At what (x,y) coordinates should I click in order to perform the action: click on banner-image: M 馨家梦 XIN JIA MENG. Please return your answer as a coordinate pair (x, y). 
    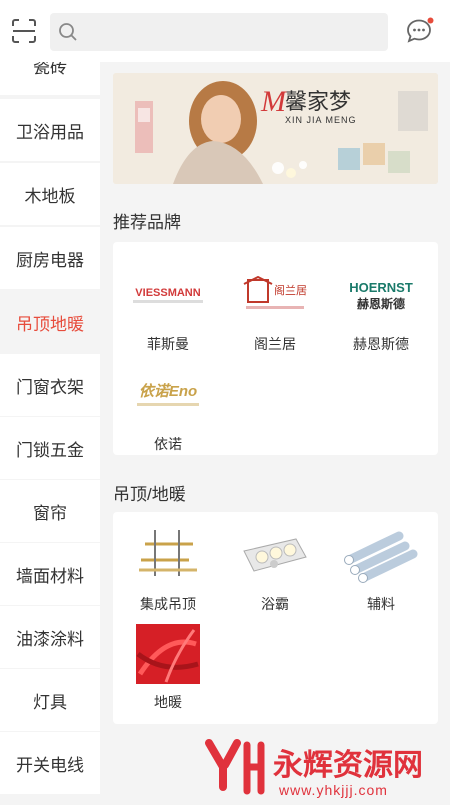
    Looking at the image, I should click on (275, 128).